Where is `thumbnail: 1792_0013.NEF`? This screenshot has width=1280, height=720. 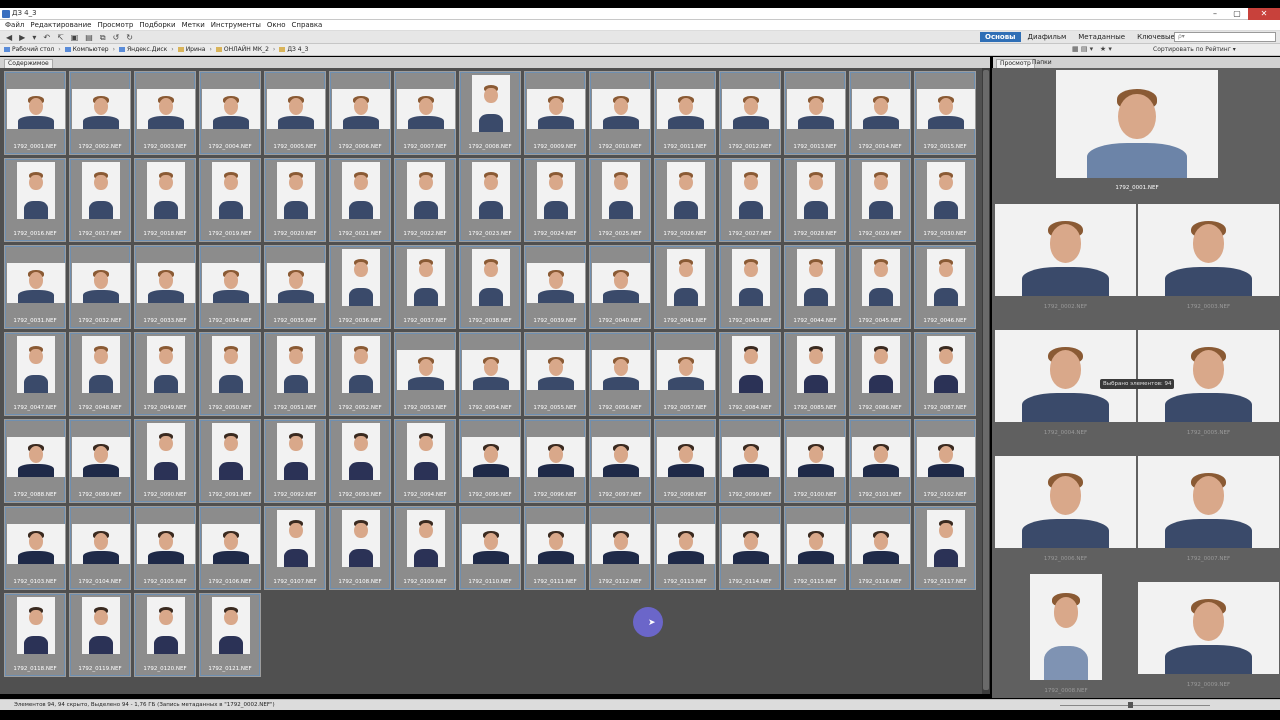 thumbnail: 1792_0013.NEF is located at coordinates (815, 113).